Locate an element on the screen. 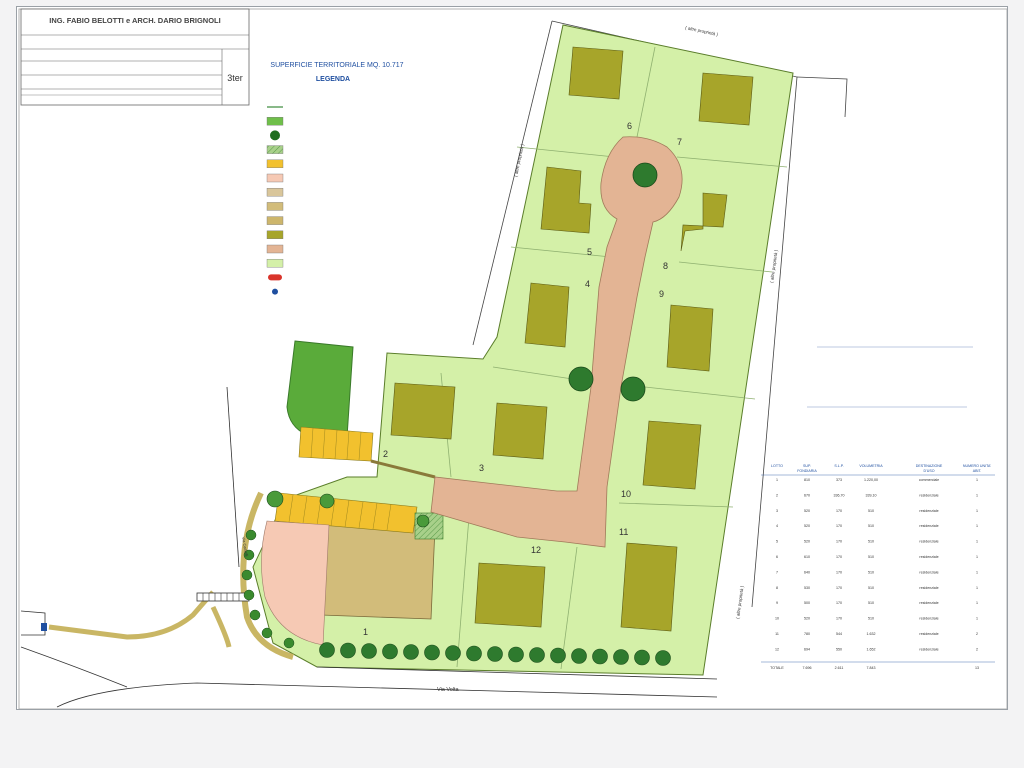 This screenshot has width=1024, height=768. table-row: 3 520 170 510 residenziale 1 is located at coordinates (877, 511).